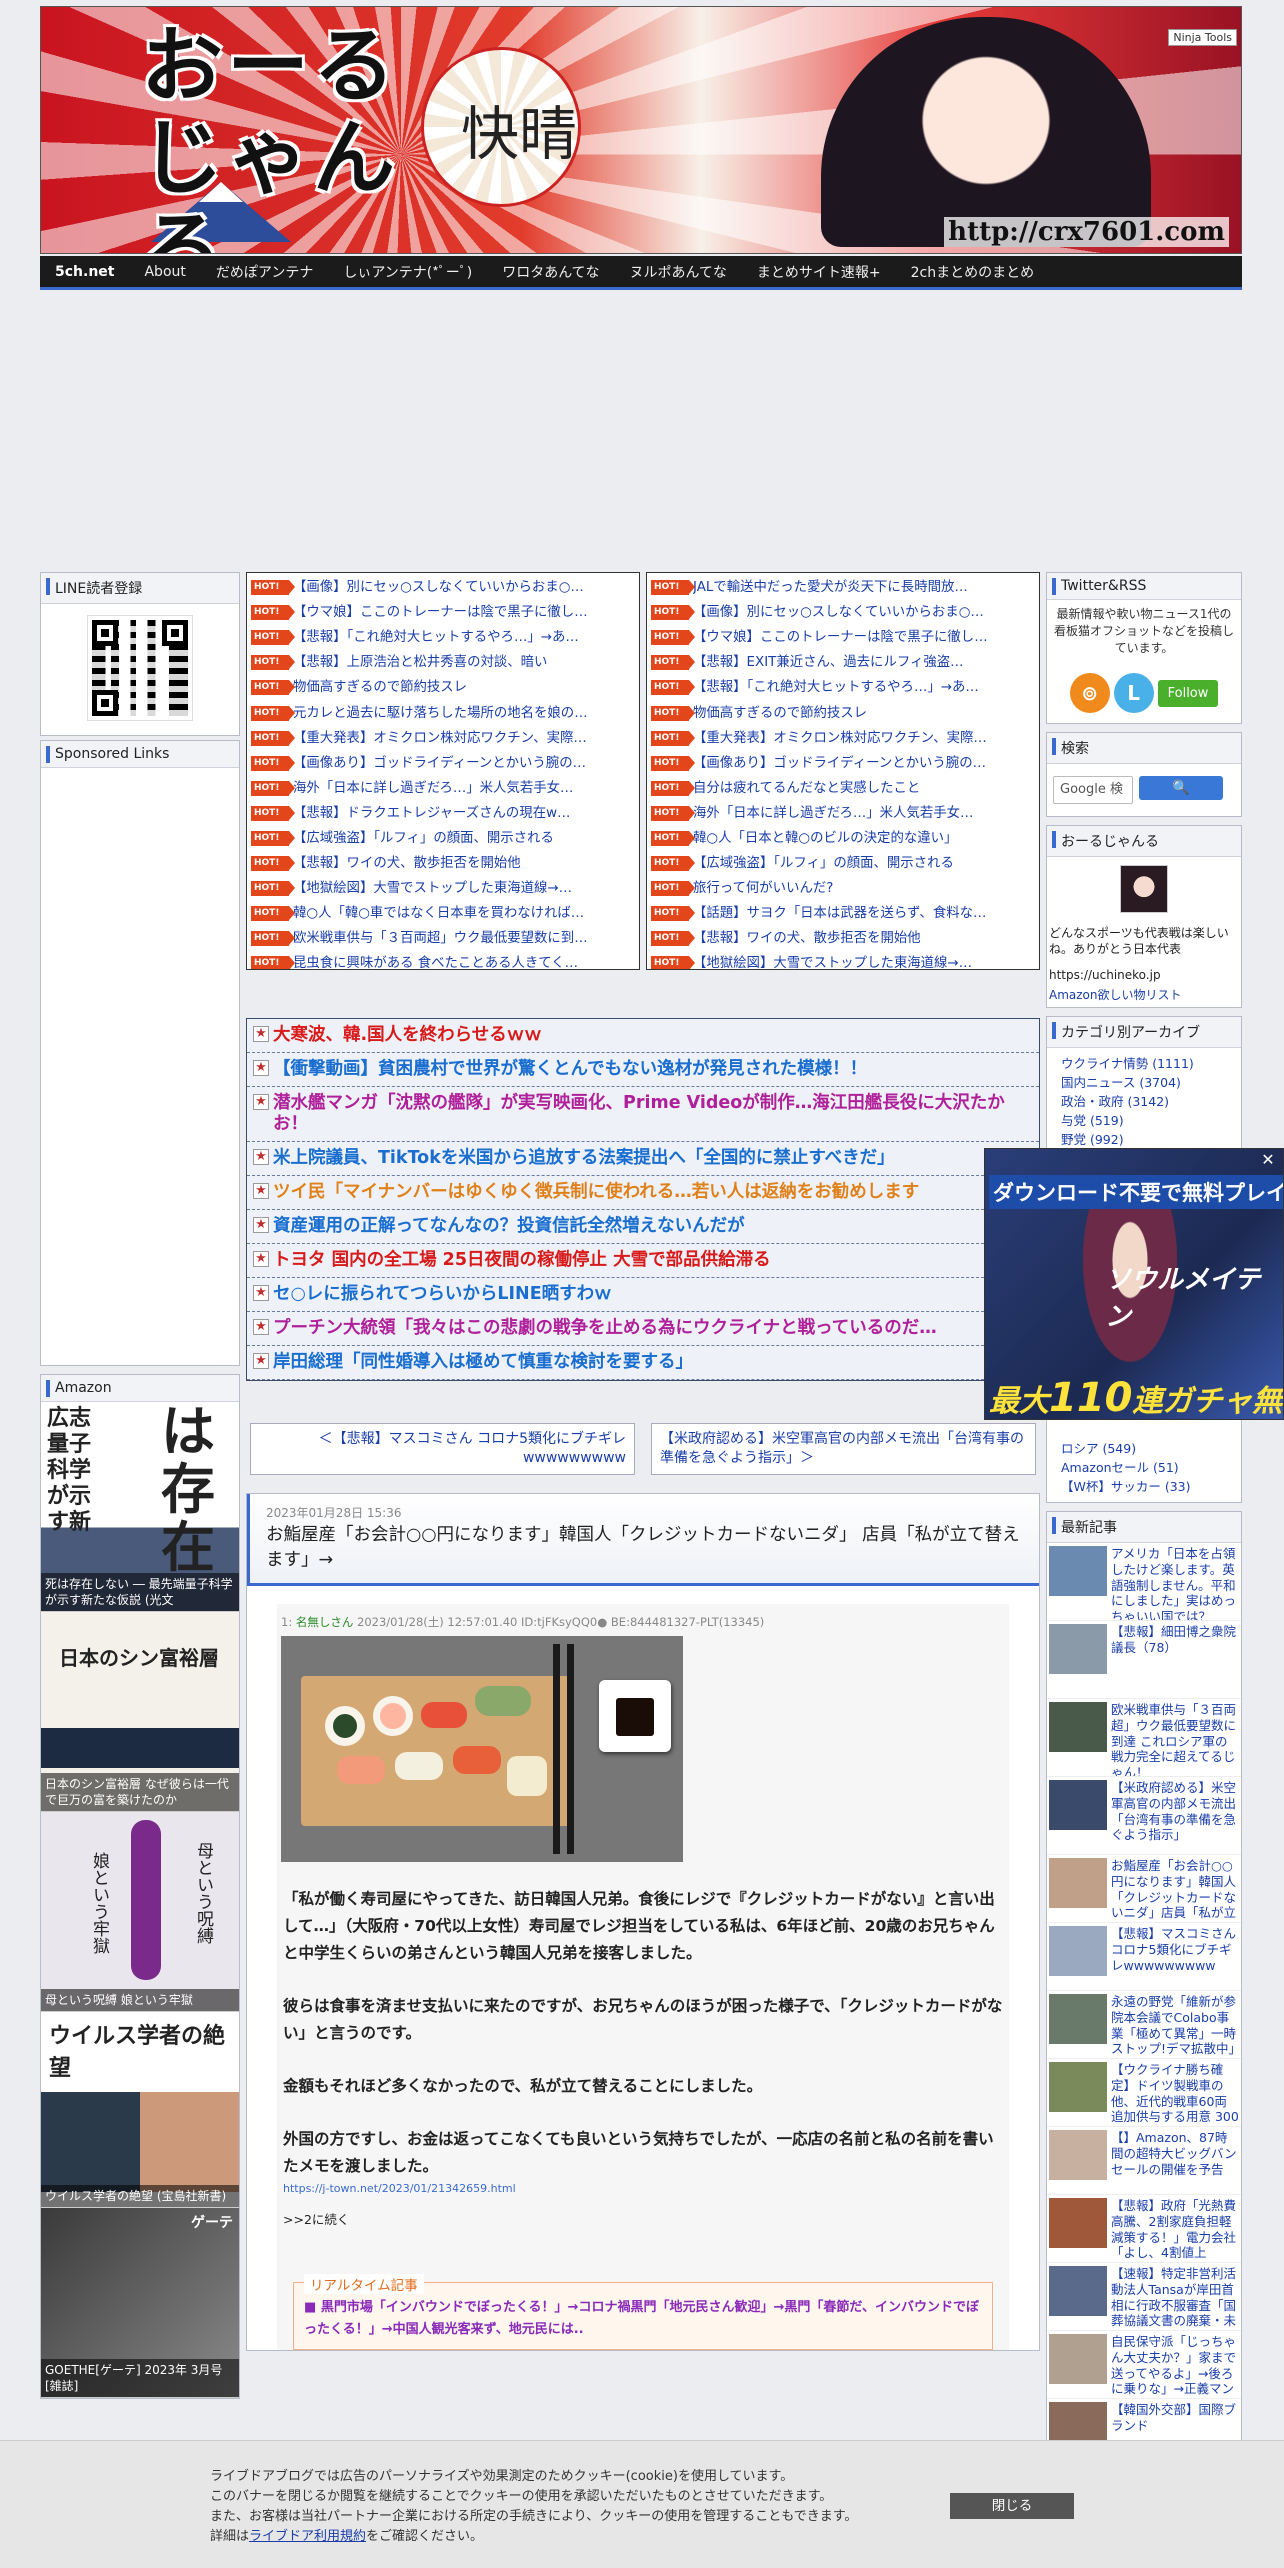  What do you see at coordinates (819, 272) in the screenshot?
I see `nav-item-matome-sokuho: まとめサイト速報+` at bounding box center [819, 272].